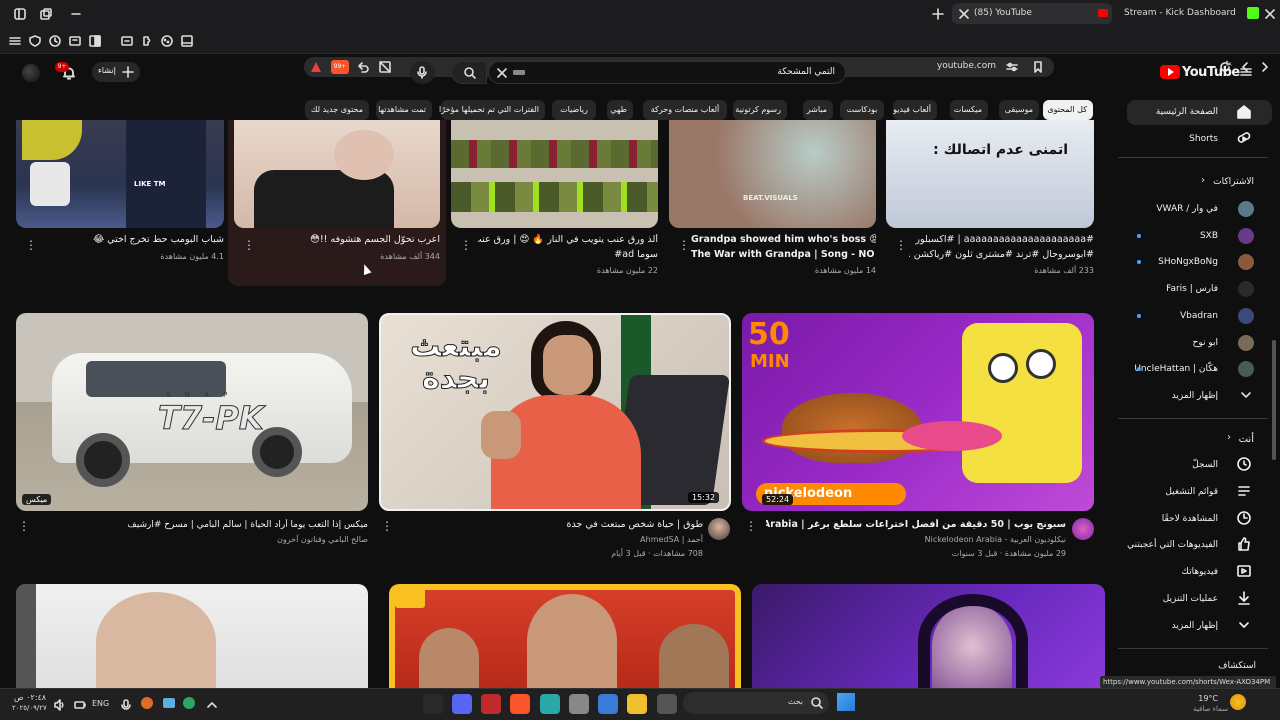 This screenshot has width=1280, height=720. What do you see at coordinates (1233, 182) in the screenshot?
I see `subscriptions-header: الاشتراكات` at bounding box center [1233, 182].